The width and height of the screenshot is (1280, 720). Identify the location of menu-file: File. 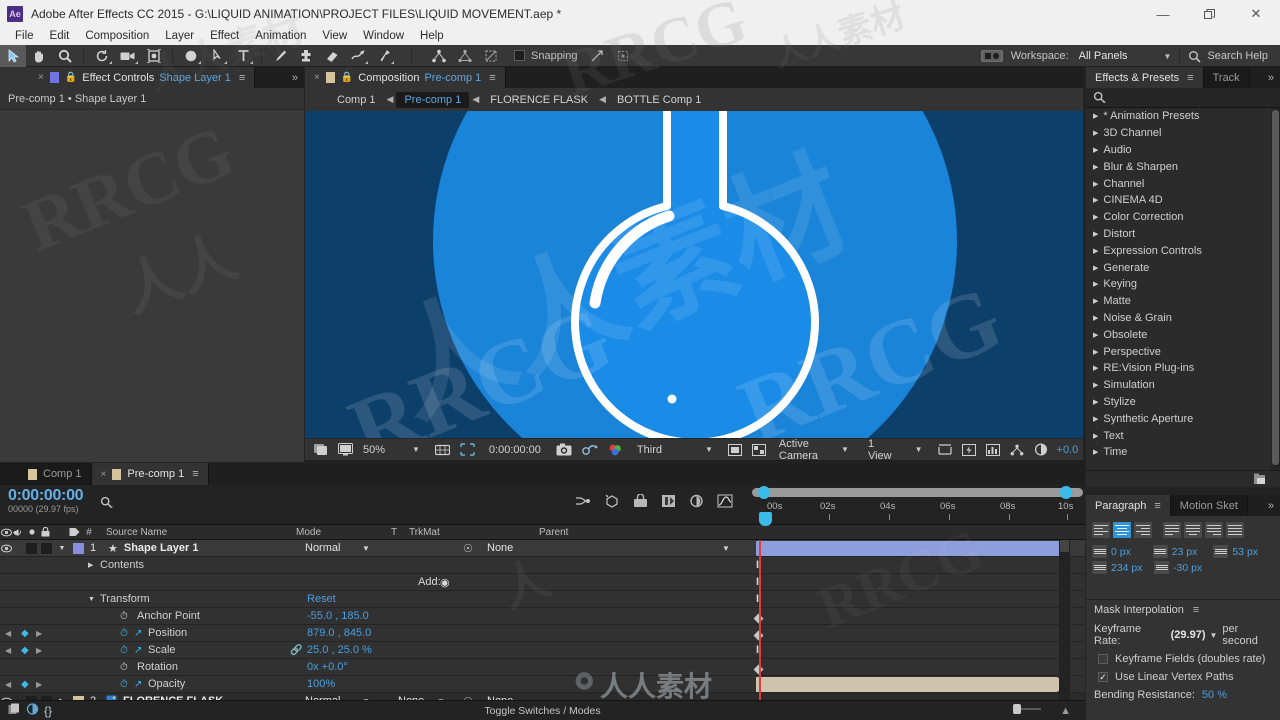
(24, 36).